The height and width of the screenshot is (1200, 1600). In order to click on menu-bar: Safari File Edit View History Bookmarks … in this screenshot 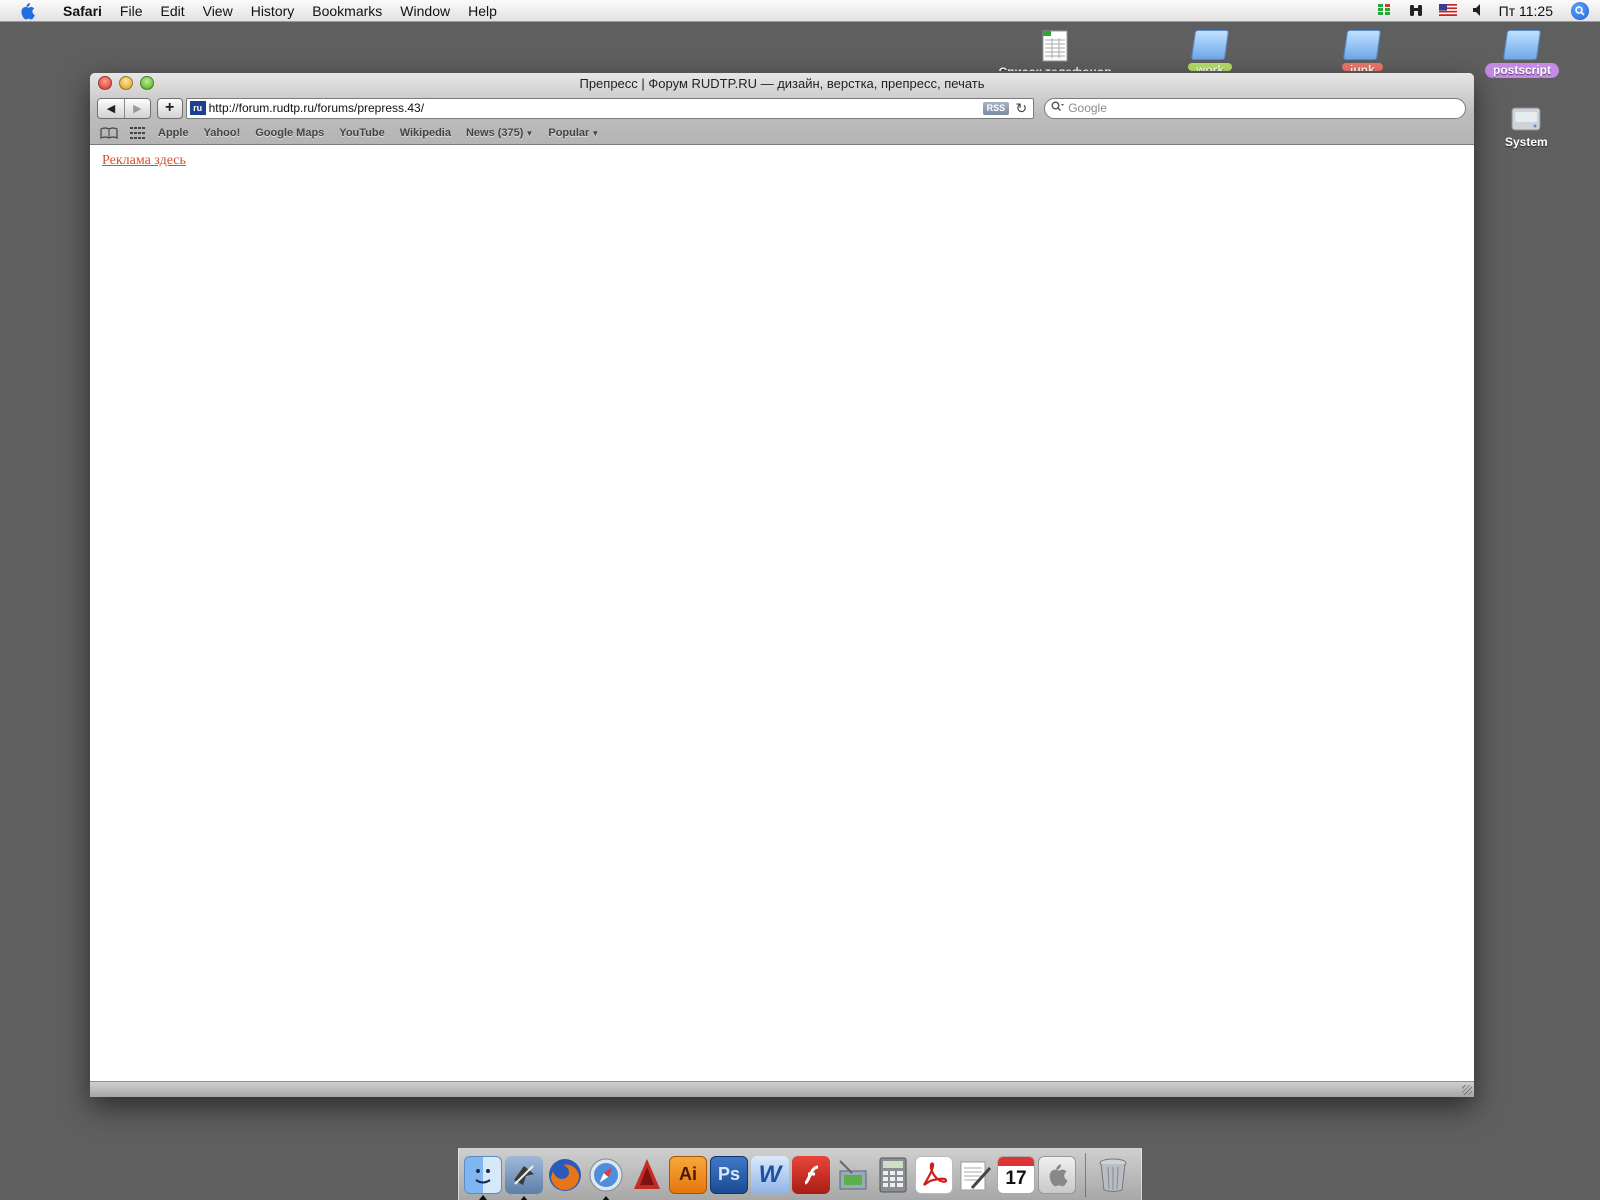, I will do `click(800, 11)`.